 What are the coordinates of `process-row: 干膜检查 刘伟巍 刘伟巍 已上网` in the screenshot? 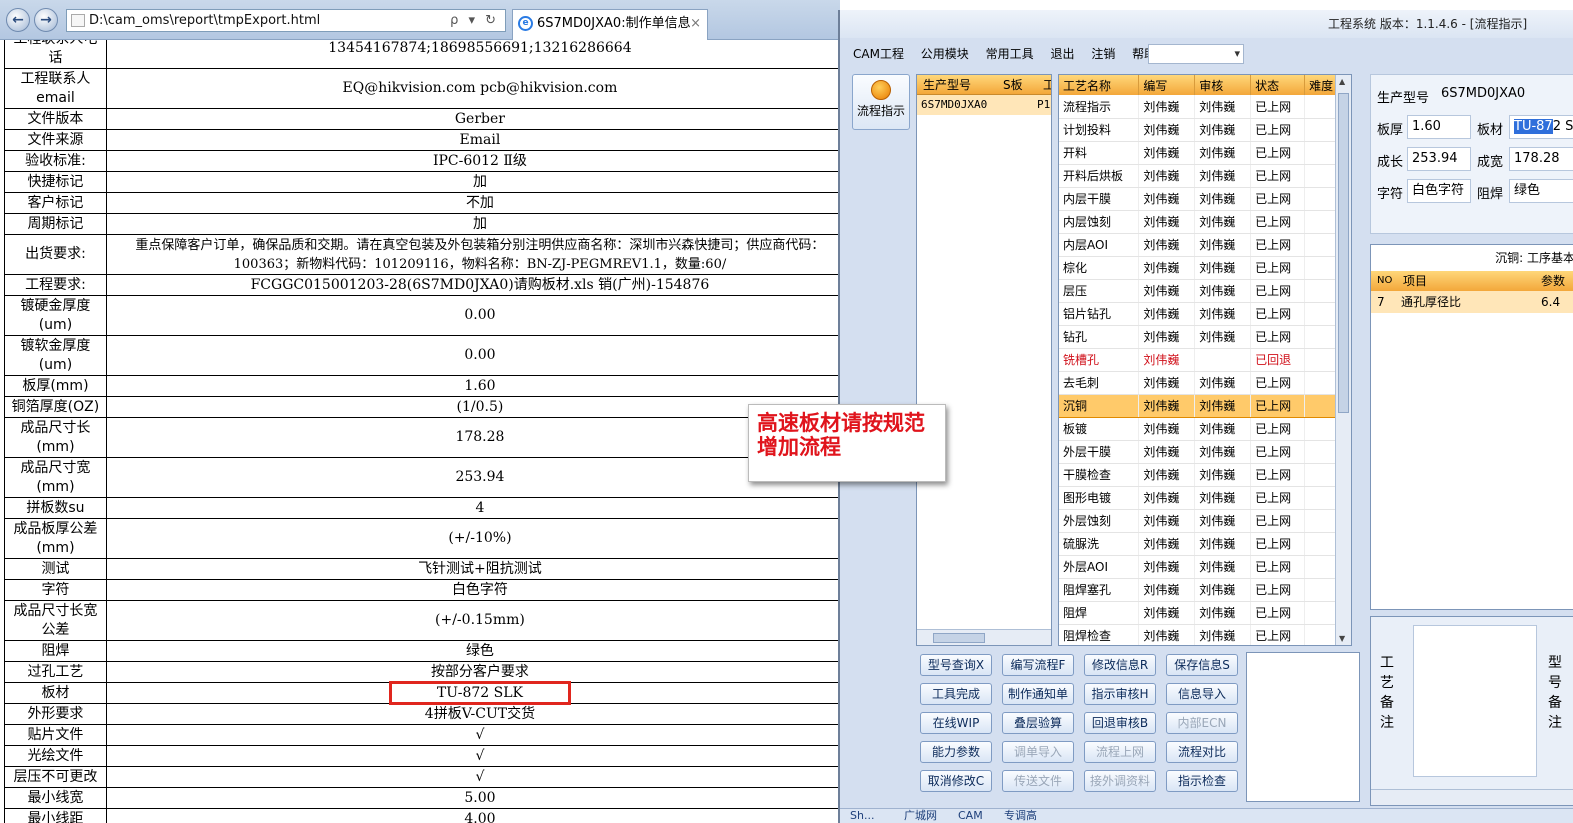 It's located at (1198, 475).